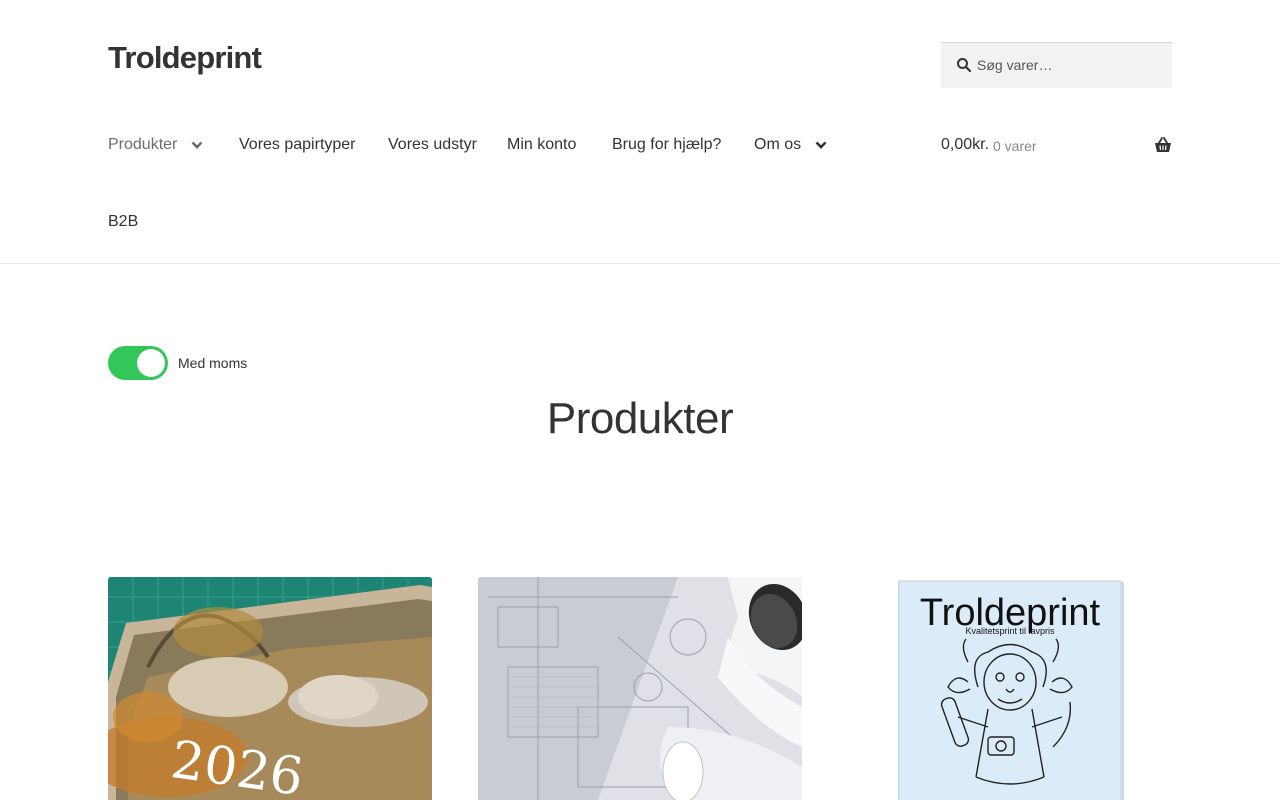 The height and width of the screenshot is (800, 1280). I want to click on product-card-troldeprint: Troldeprint Kvalitetsprint til lavpris, so click(1010, 688).